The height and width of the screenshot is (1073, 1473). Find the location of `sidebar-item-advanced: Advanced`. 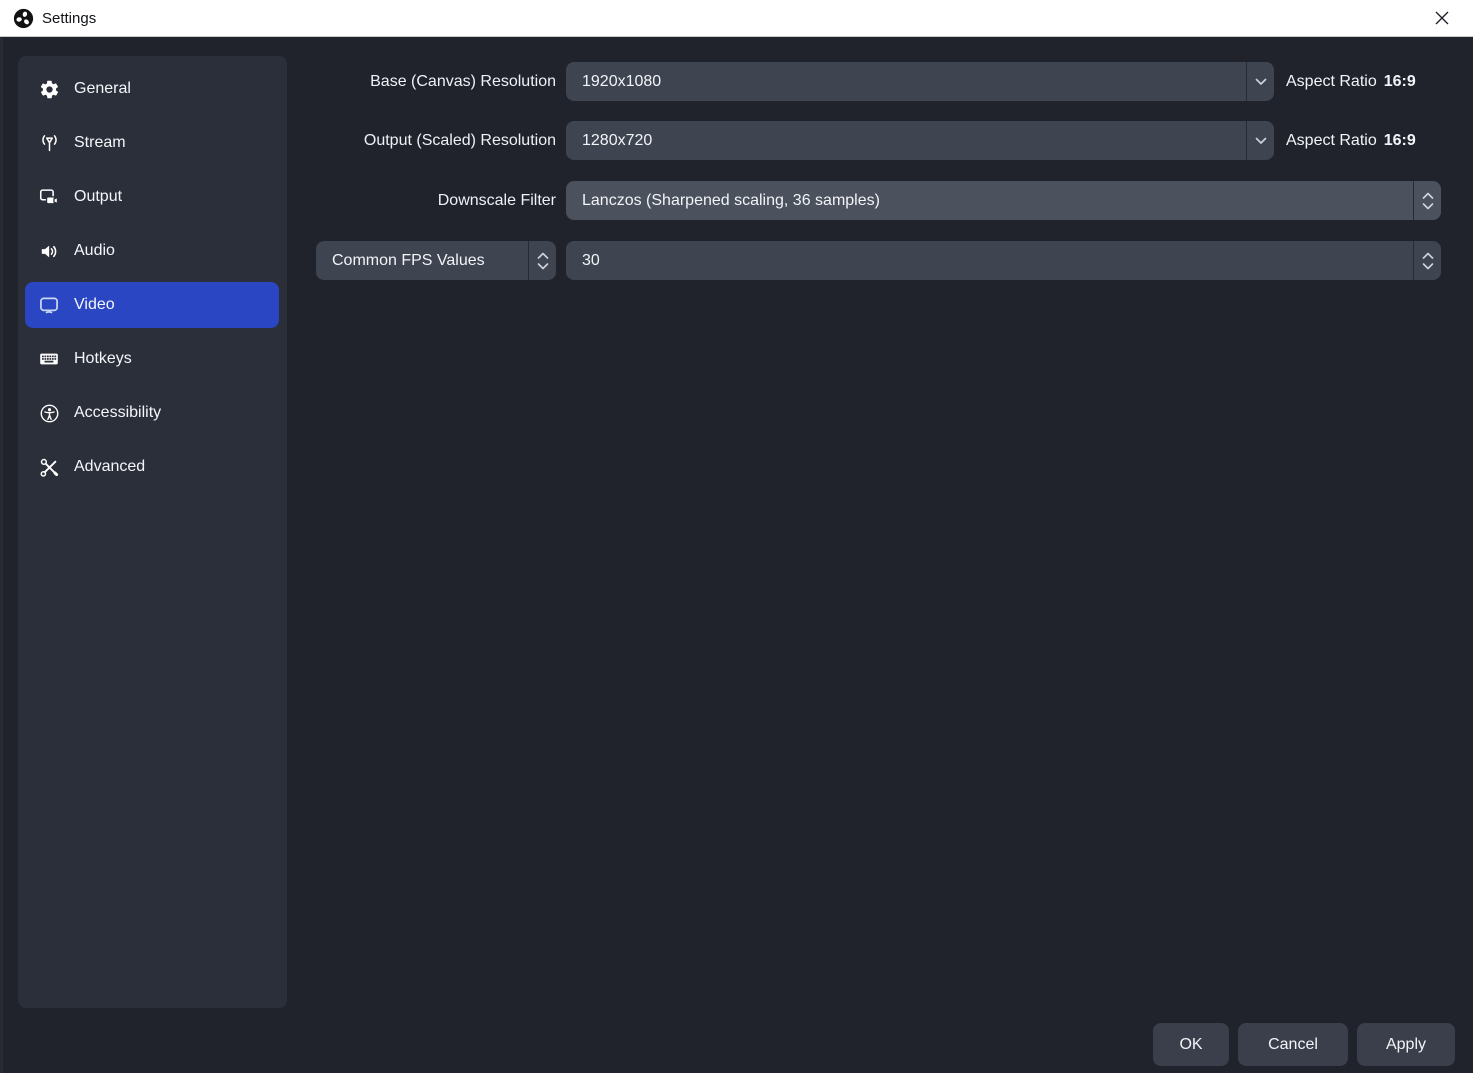

sidebar-item-advanced: Advanced is located at coordinates (152, 467).